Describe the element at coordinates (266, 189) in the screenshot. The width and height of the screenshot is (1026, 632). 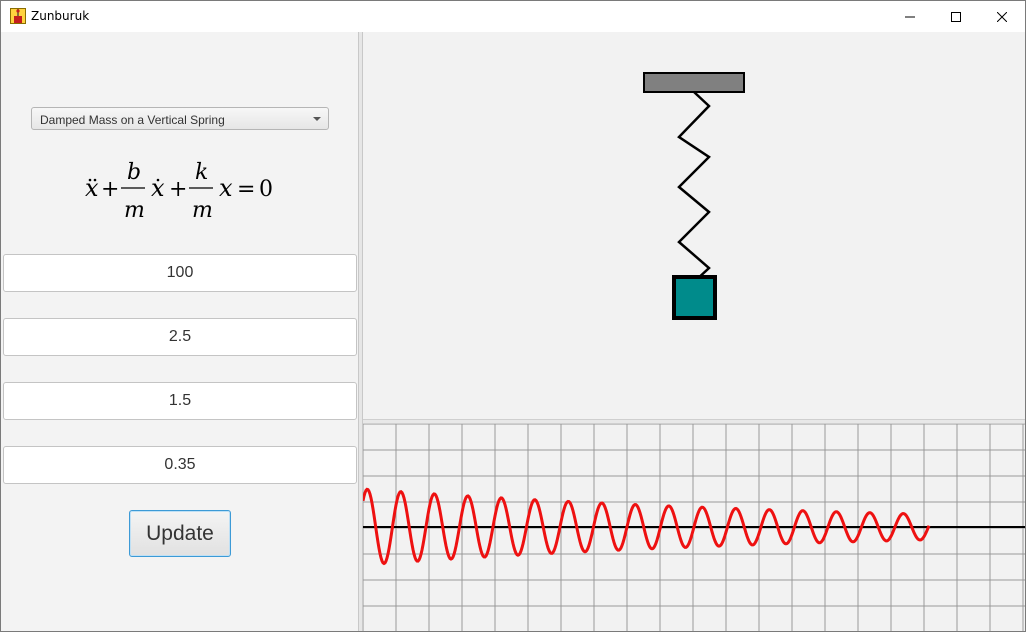
I see `eq-zero: 0` at that location.